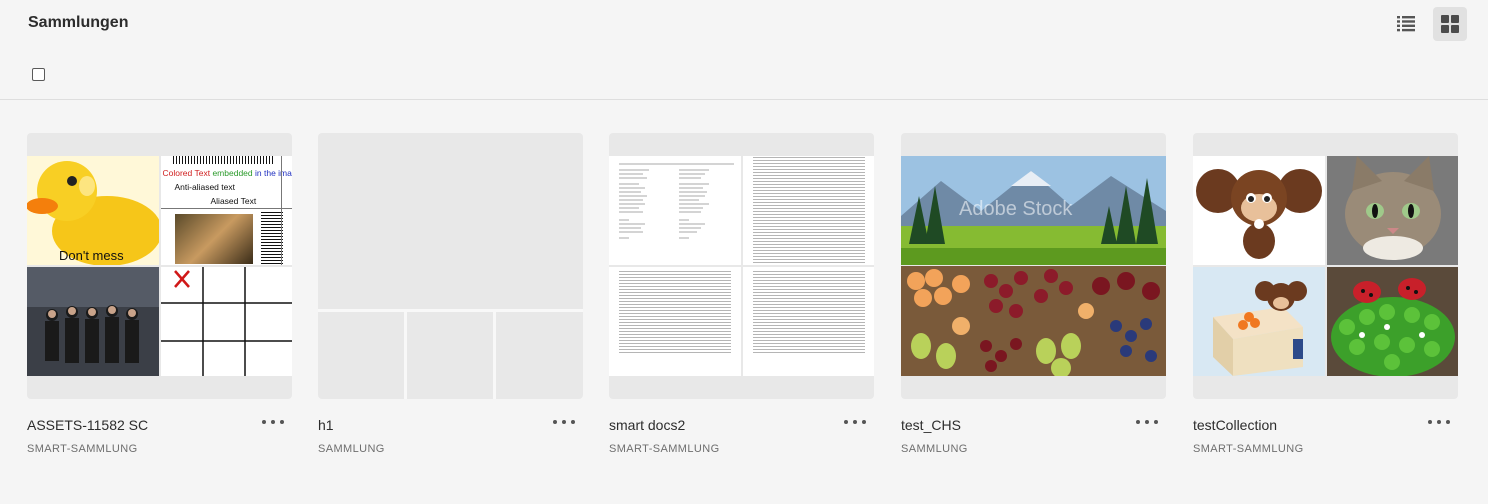 The height and width of the screenshot is (504, 1488). Describe the element at coordinates (186, 173) in the screenshot. I see `thumb-text-colored: Colored Text` at that location.